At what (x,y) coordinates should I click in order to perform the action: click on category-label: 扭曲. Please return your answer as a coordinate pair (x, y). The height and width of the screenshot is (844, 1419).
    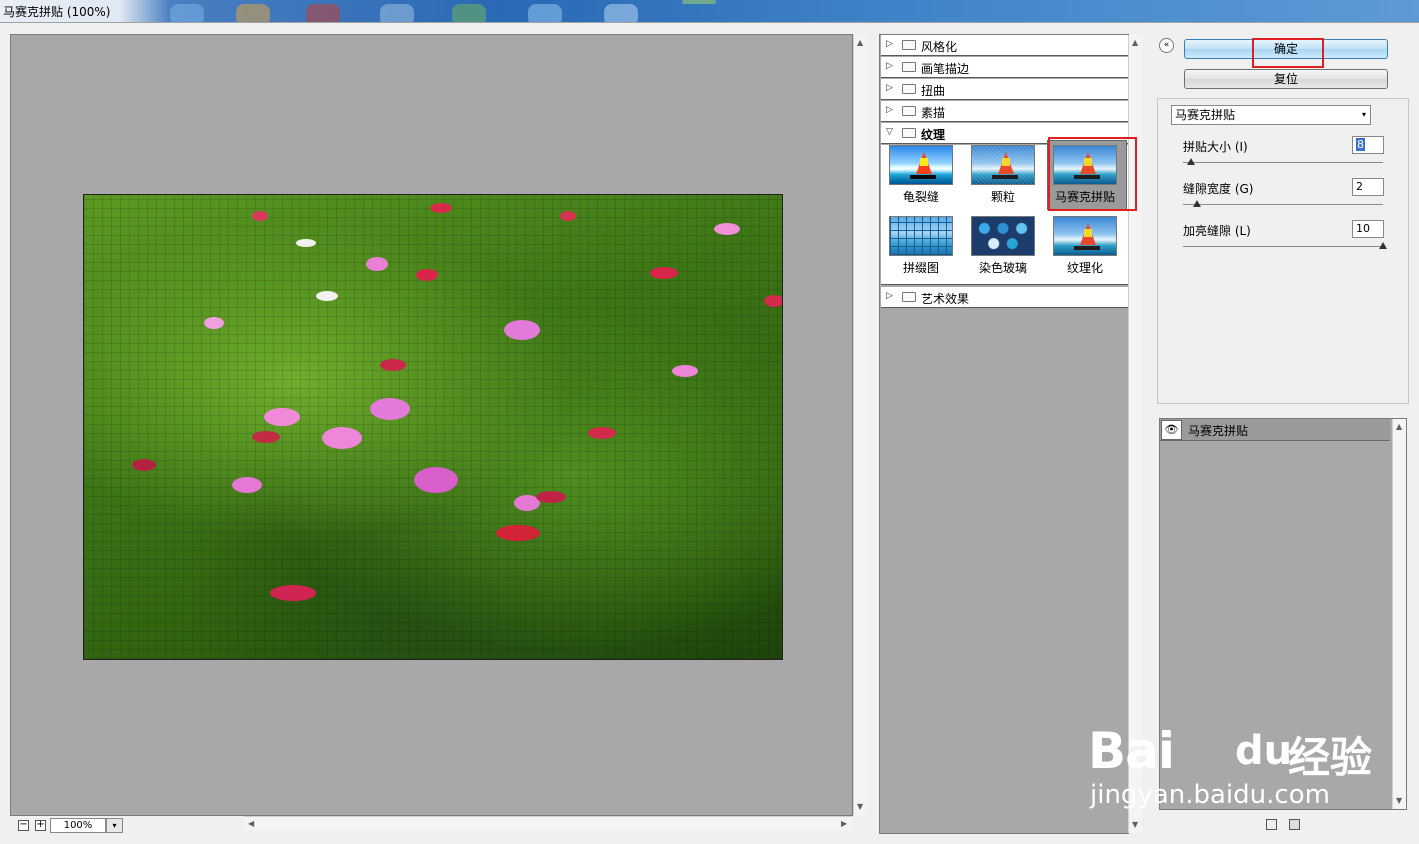
    Looking at the image, I should click on (933, 91).